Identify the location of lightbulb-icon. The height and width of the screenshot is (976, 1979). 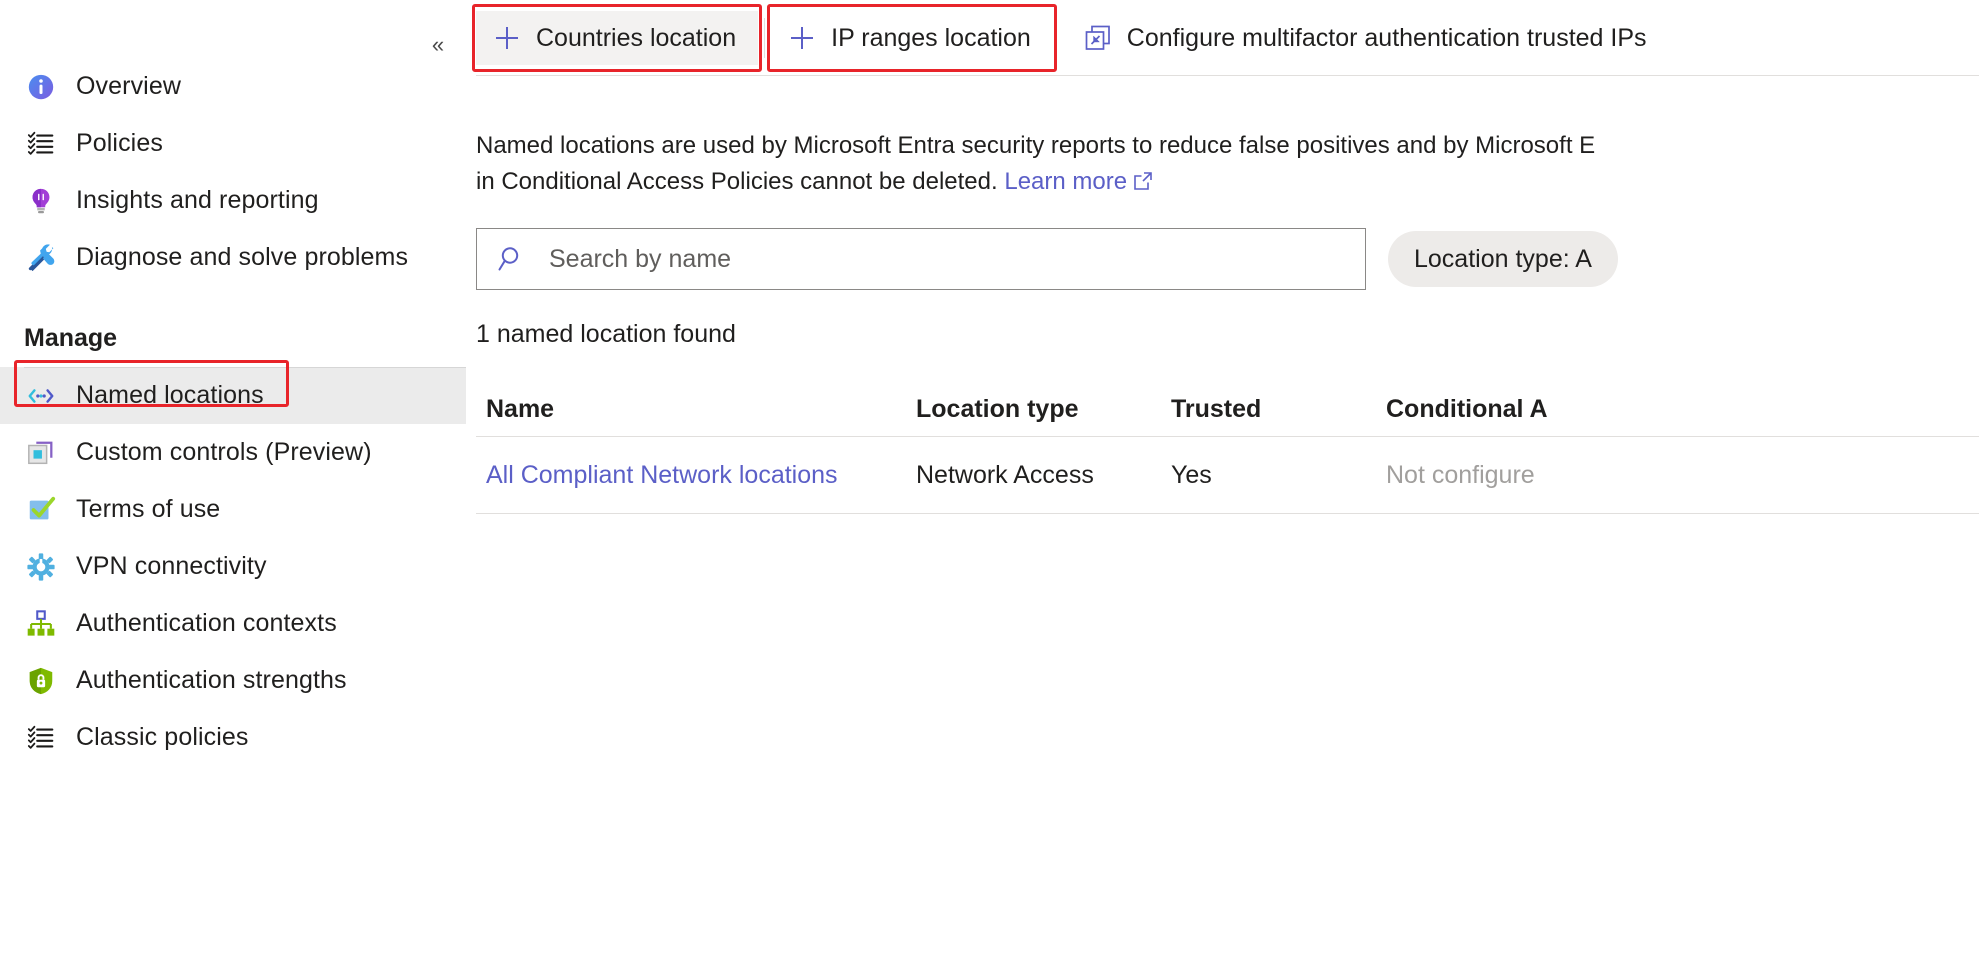
(41, 201).